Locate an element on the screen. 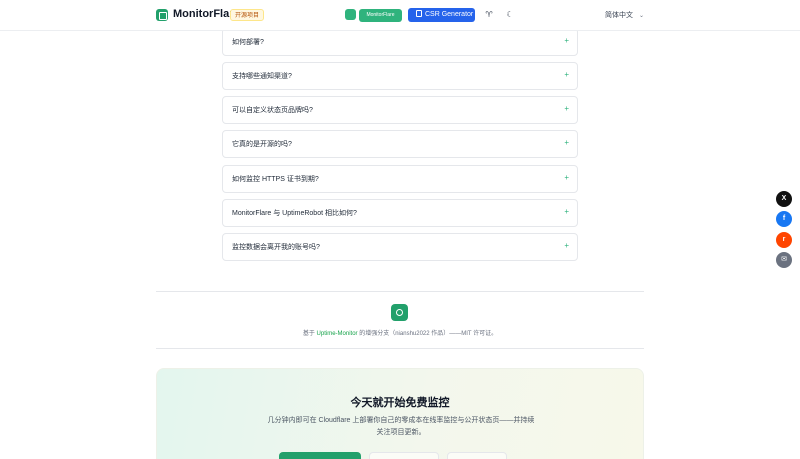  faq-question: 支持哪些通知渠道? is located at coordinates (262, 76).